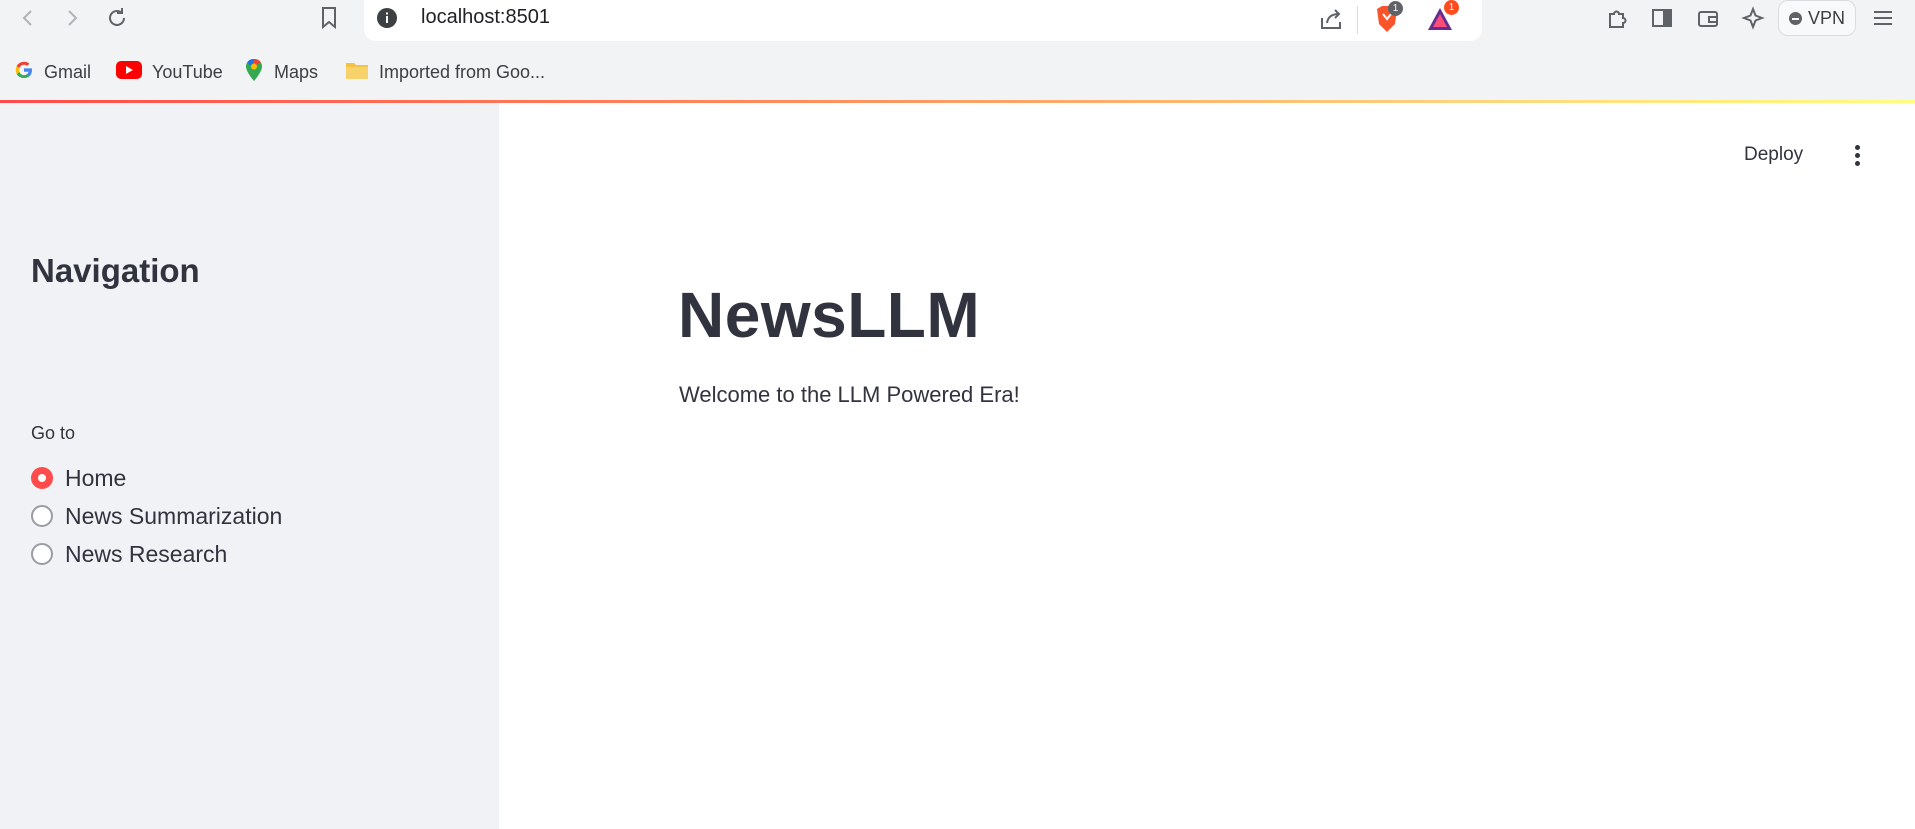 This screenshot has height=829, width=1915. I want to click on site-info-icon, so click(387, 20).